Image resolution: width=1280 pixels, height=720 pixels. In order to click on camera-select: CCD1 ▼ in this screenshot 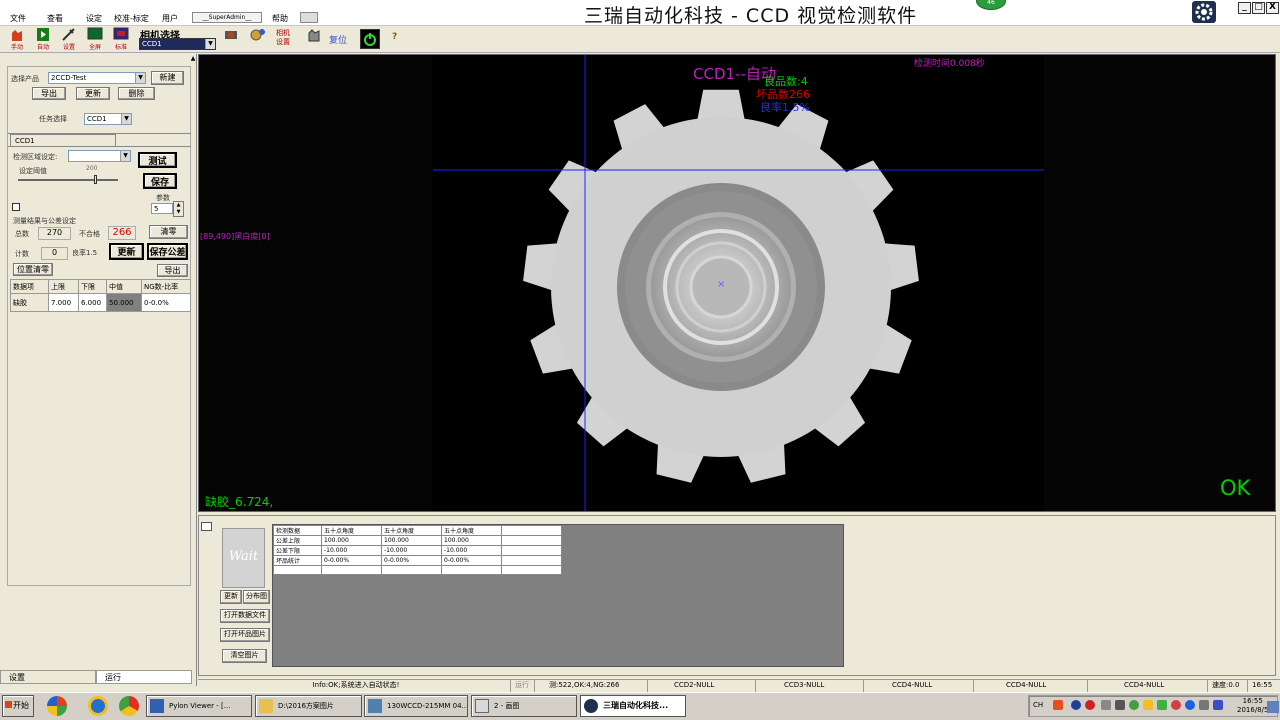, I will do `click(177, 44)`.